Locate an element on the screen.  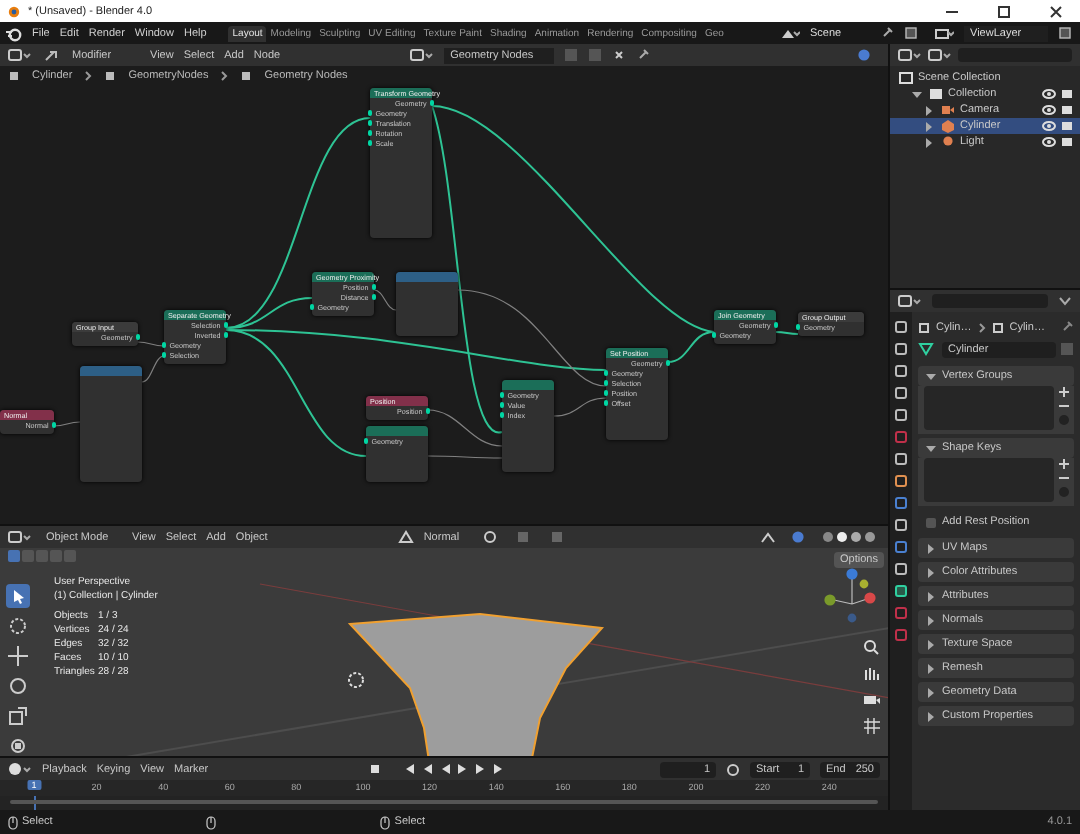
render-icon is located at coordinates (901, 349).